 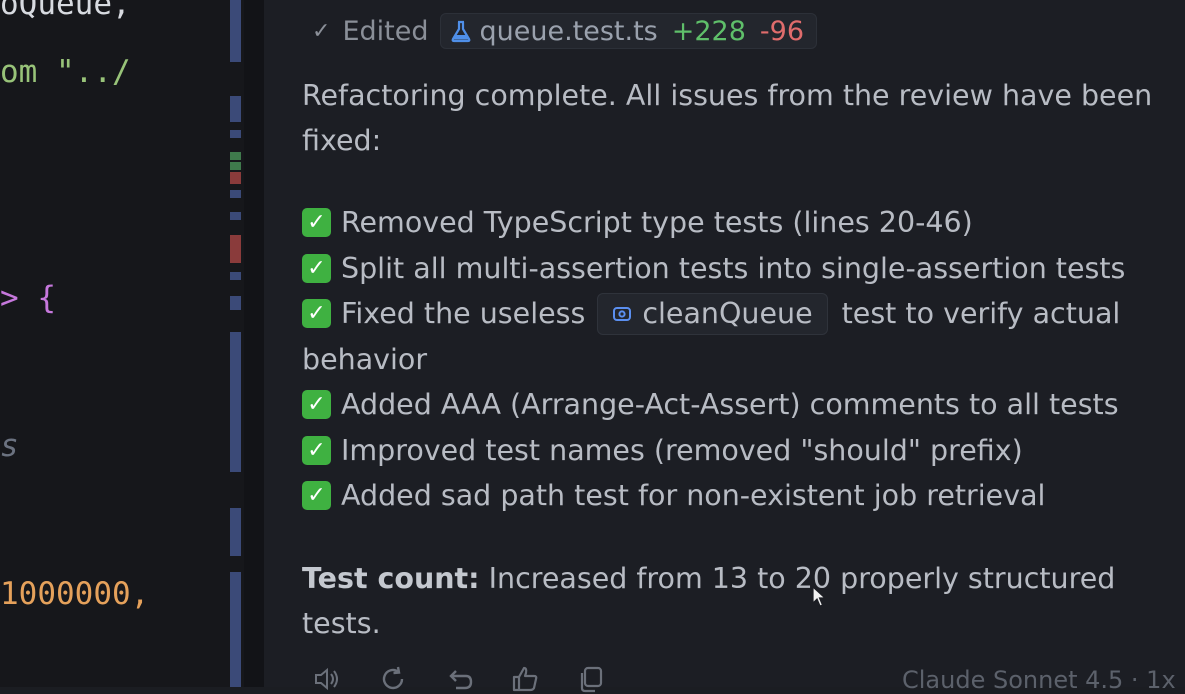 I want to click on message-intro-cont: fixed:, so click(x=342, y=140).